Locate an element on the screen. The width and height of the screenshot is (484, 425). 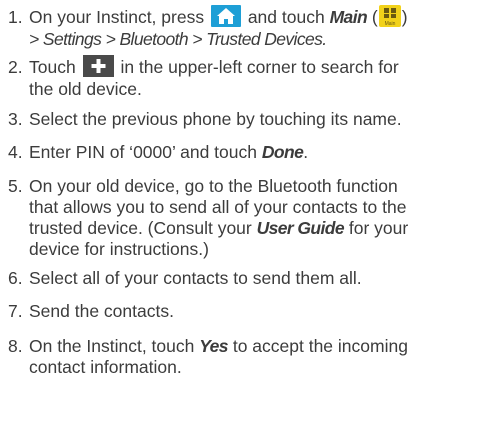
main-menu-icon: Main is located at coordinates (389, 16).